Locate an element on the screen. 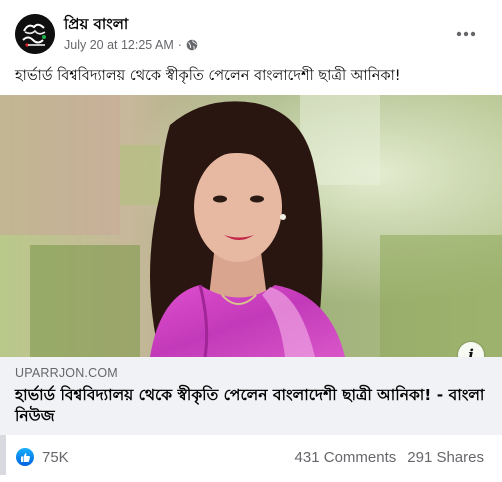  engagement-stats: 431 Comments 291 Shares is located at coordinates (389, 457).